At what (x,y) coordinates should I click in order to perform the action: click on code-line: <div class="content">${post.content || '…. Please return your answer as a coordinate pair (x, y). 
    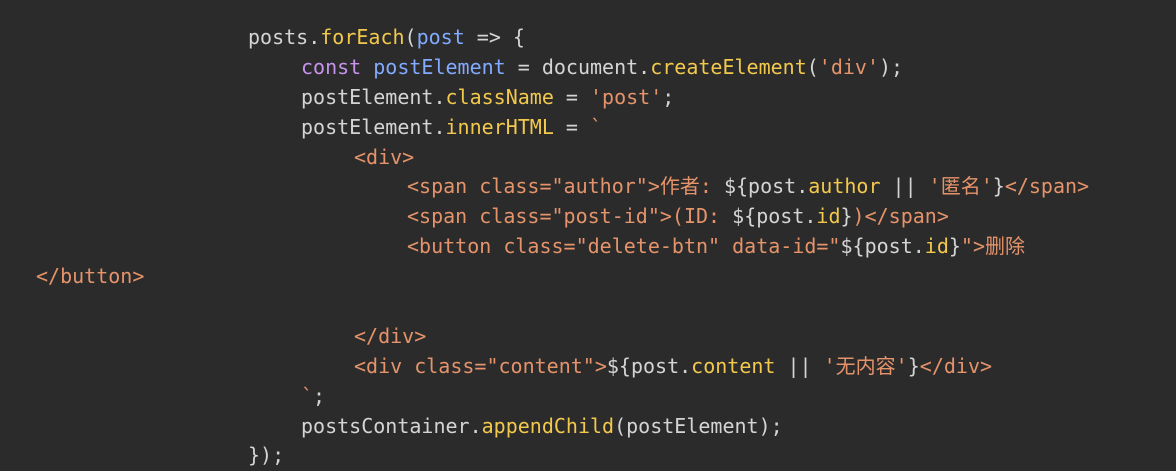
    Looking at the image, I should click on (588, 367).